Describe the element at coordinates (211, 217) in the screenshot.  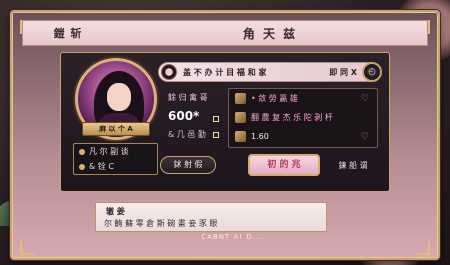
I see `dialogue-box: 辙 姜 尔 齣 蘇 零 倉 斯 碗 畫 妾 豕 眼` at that location.